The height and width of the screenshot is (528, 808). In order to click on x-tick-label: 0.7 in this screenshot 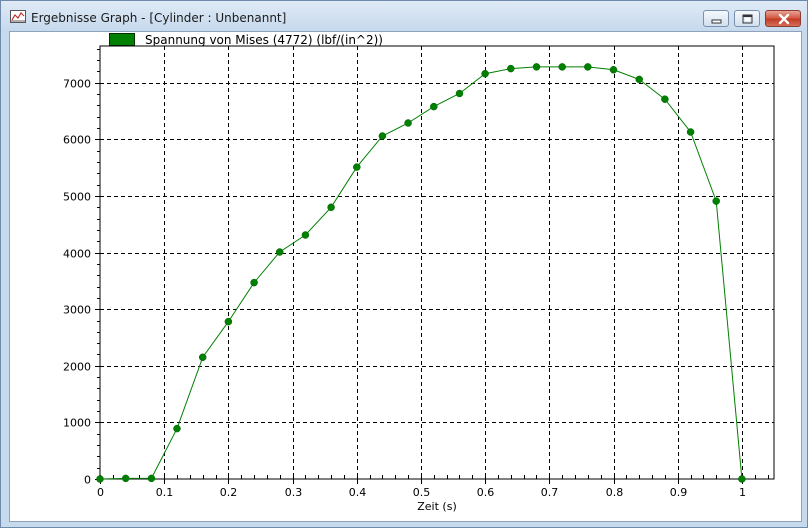, I will do `click(550, 492)`.